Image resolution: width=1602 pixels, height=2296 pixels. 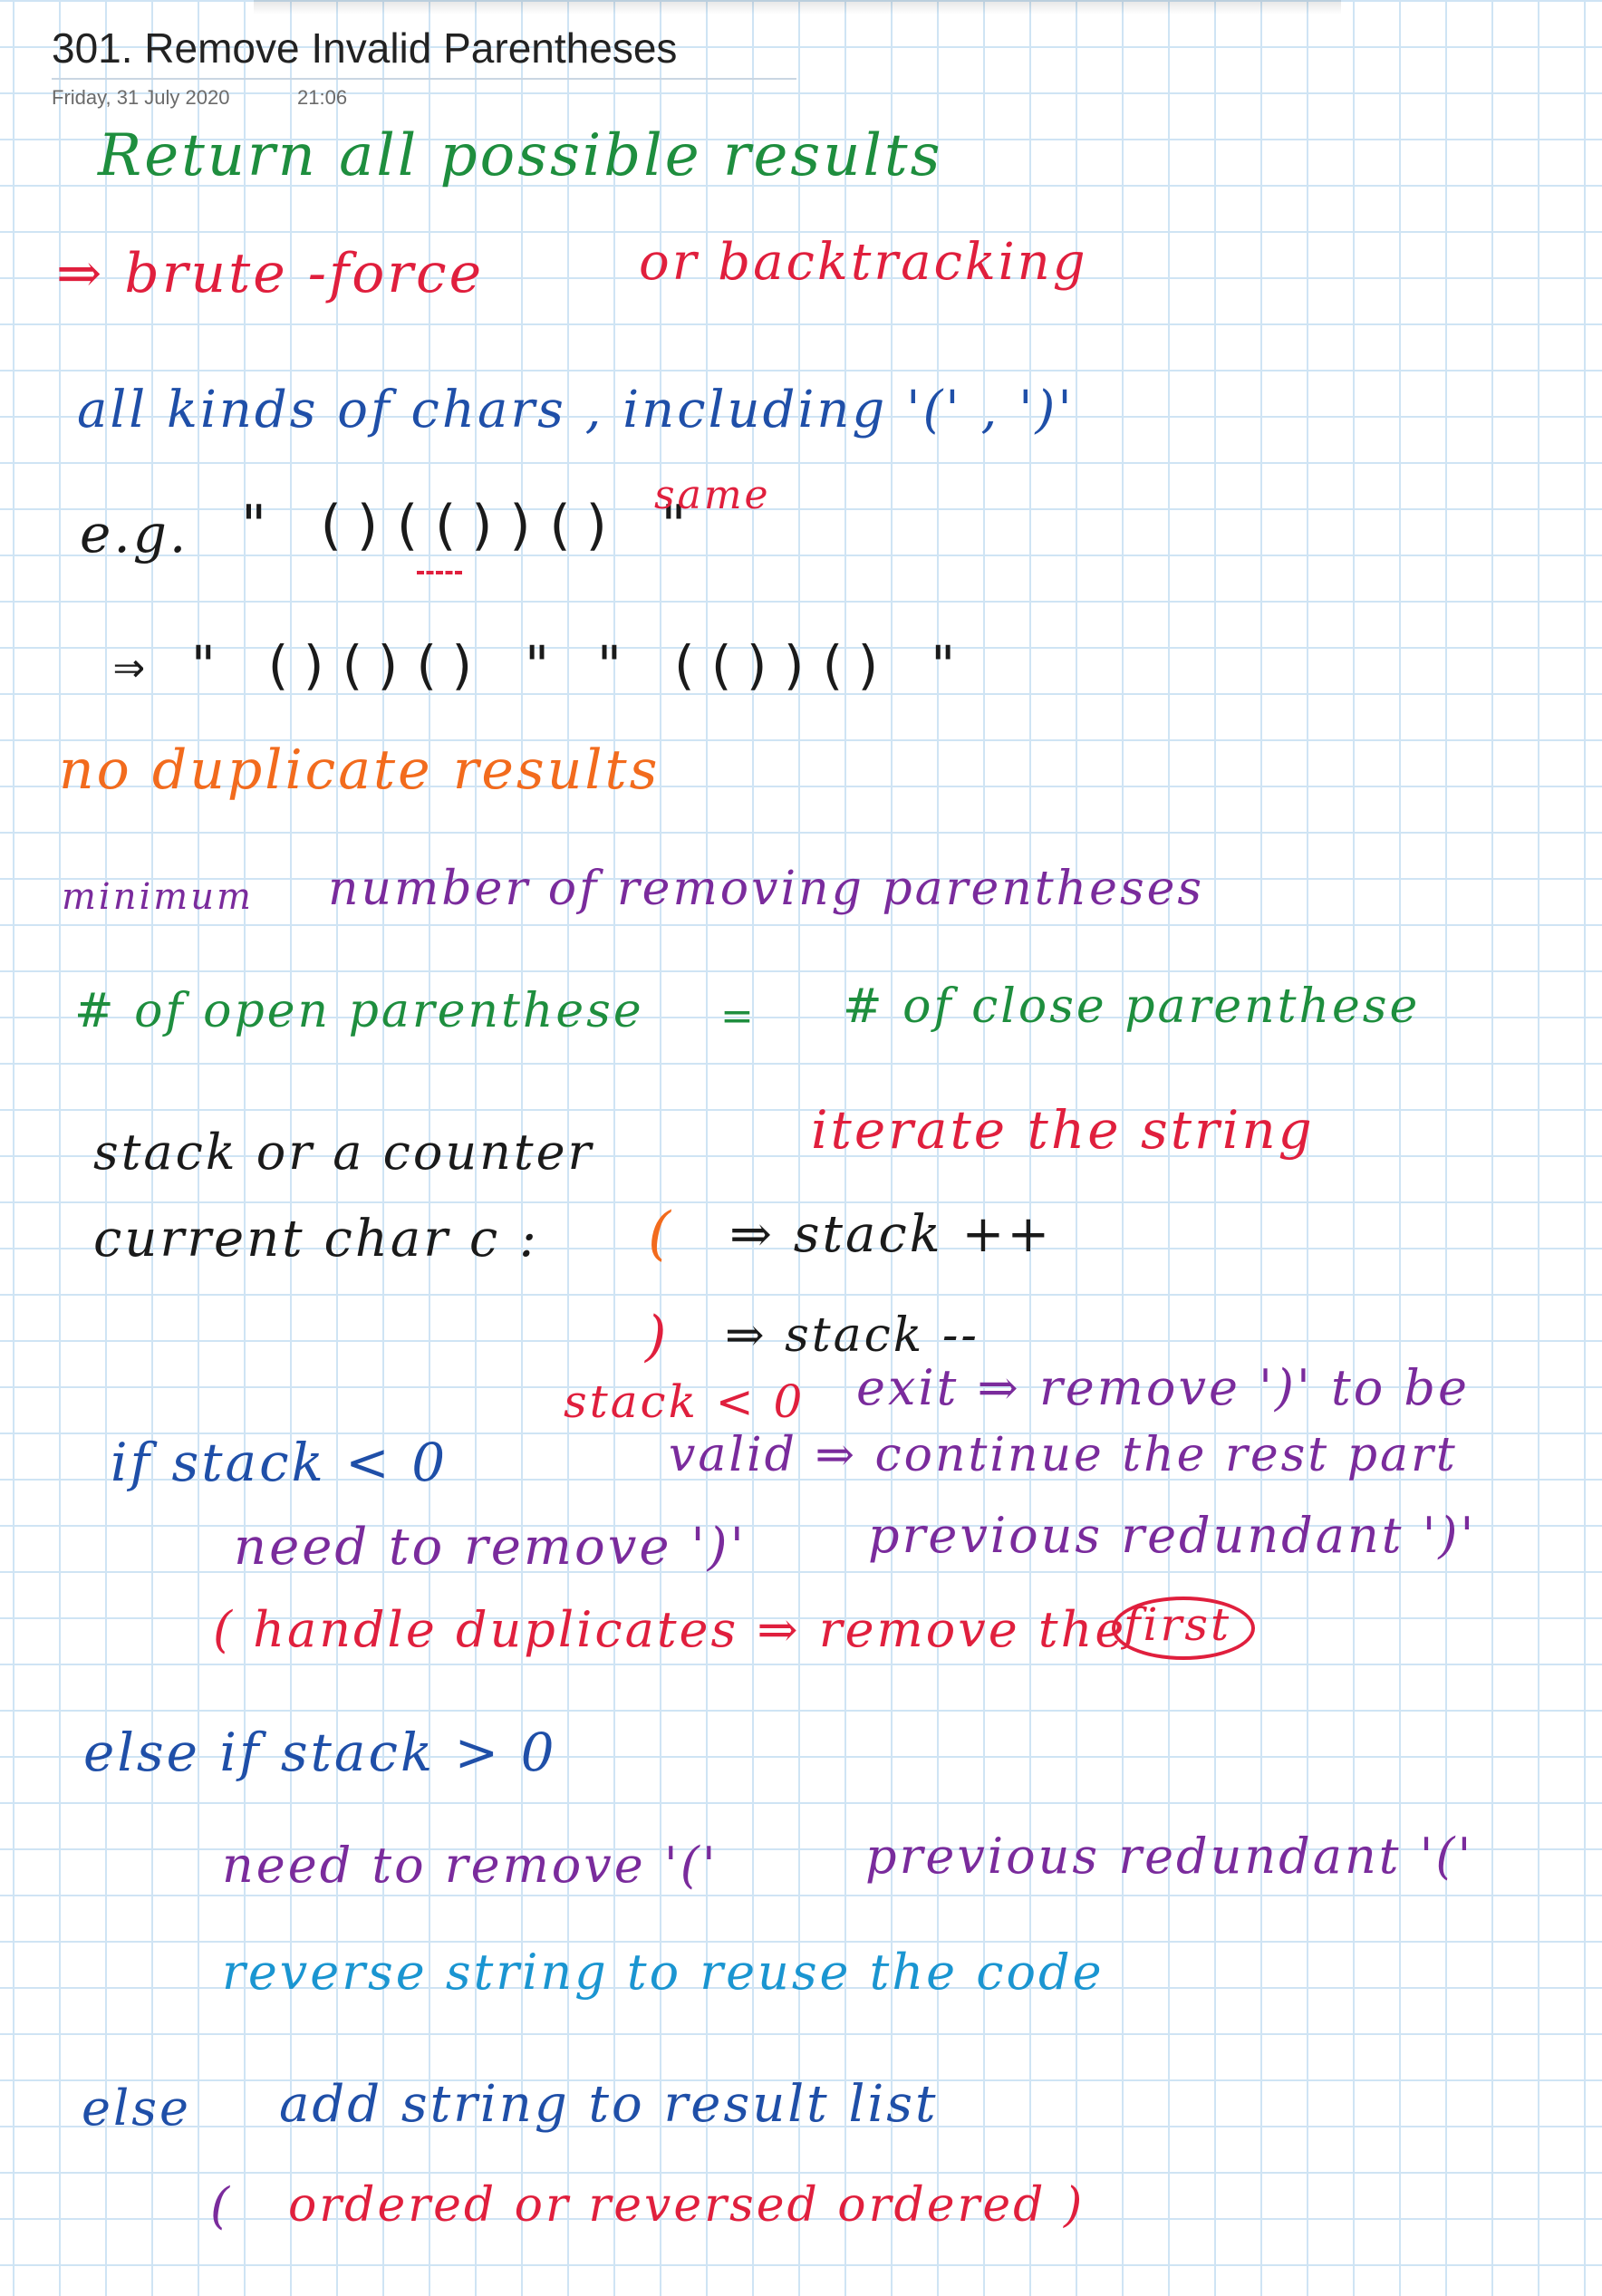 I want to click on line-brute-force: ⇒ brute -force, so click(x=270, y=273).